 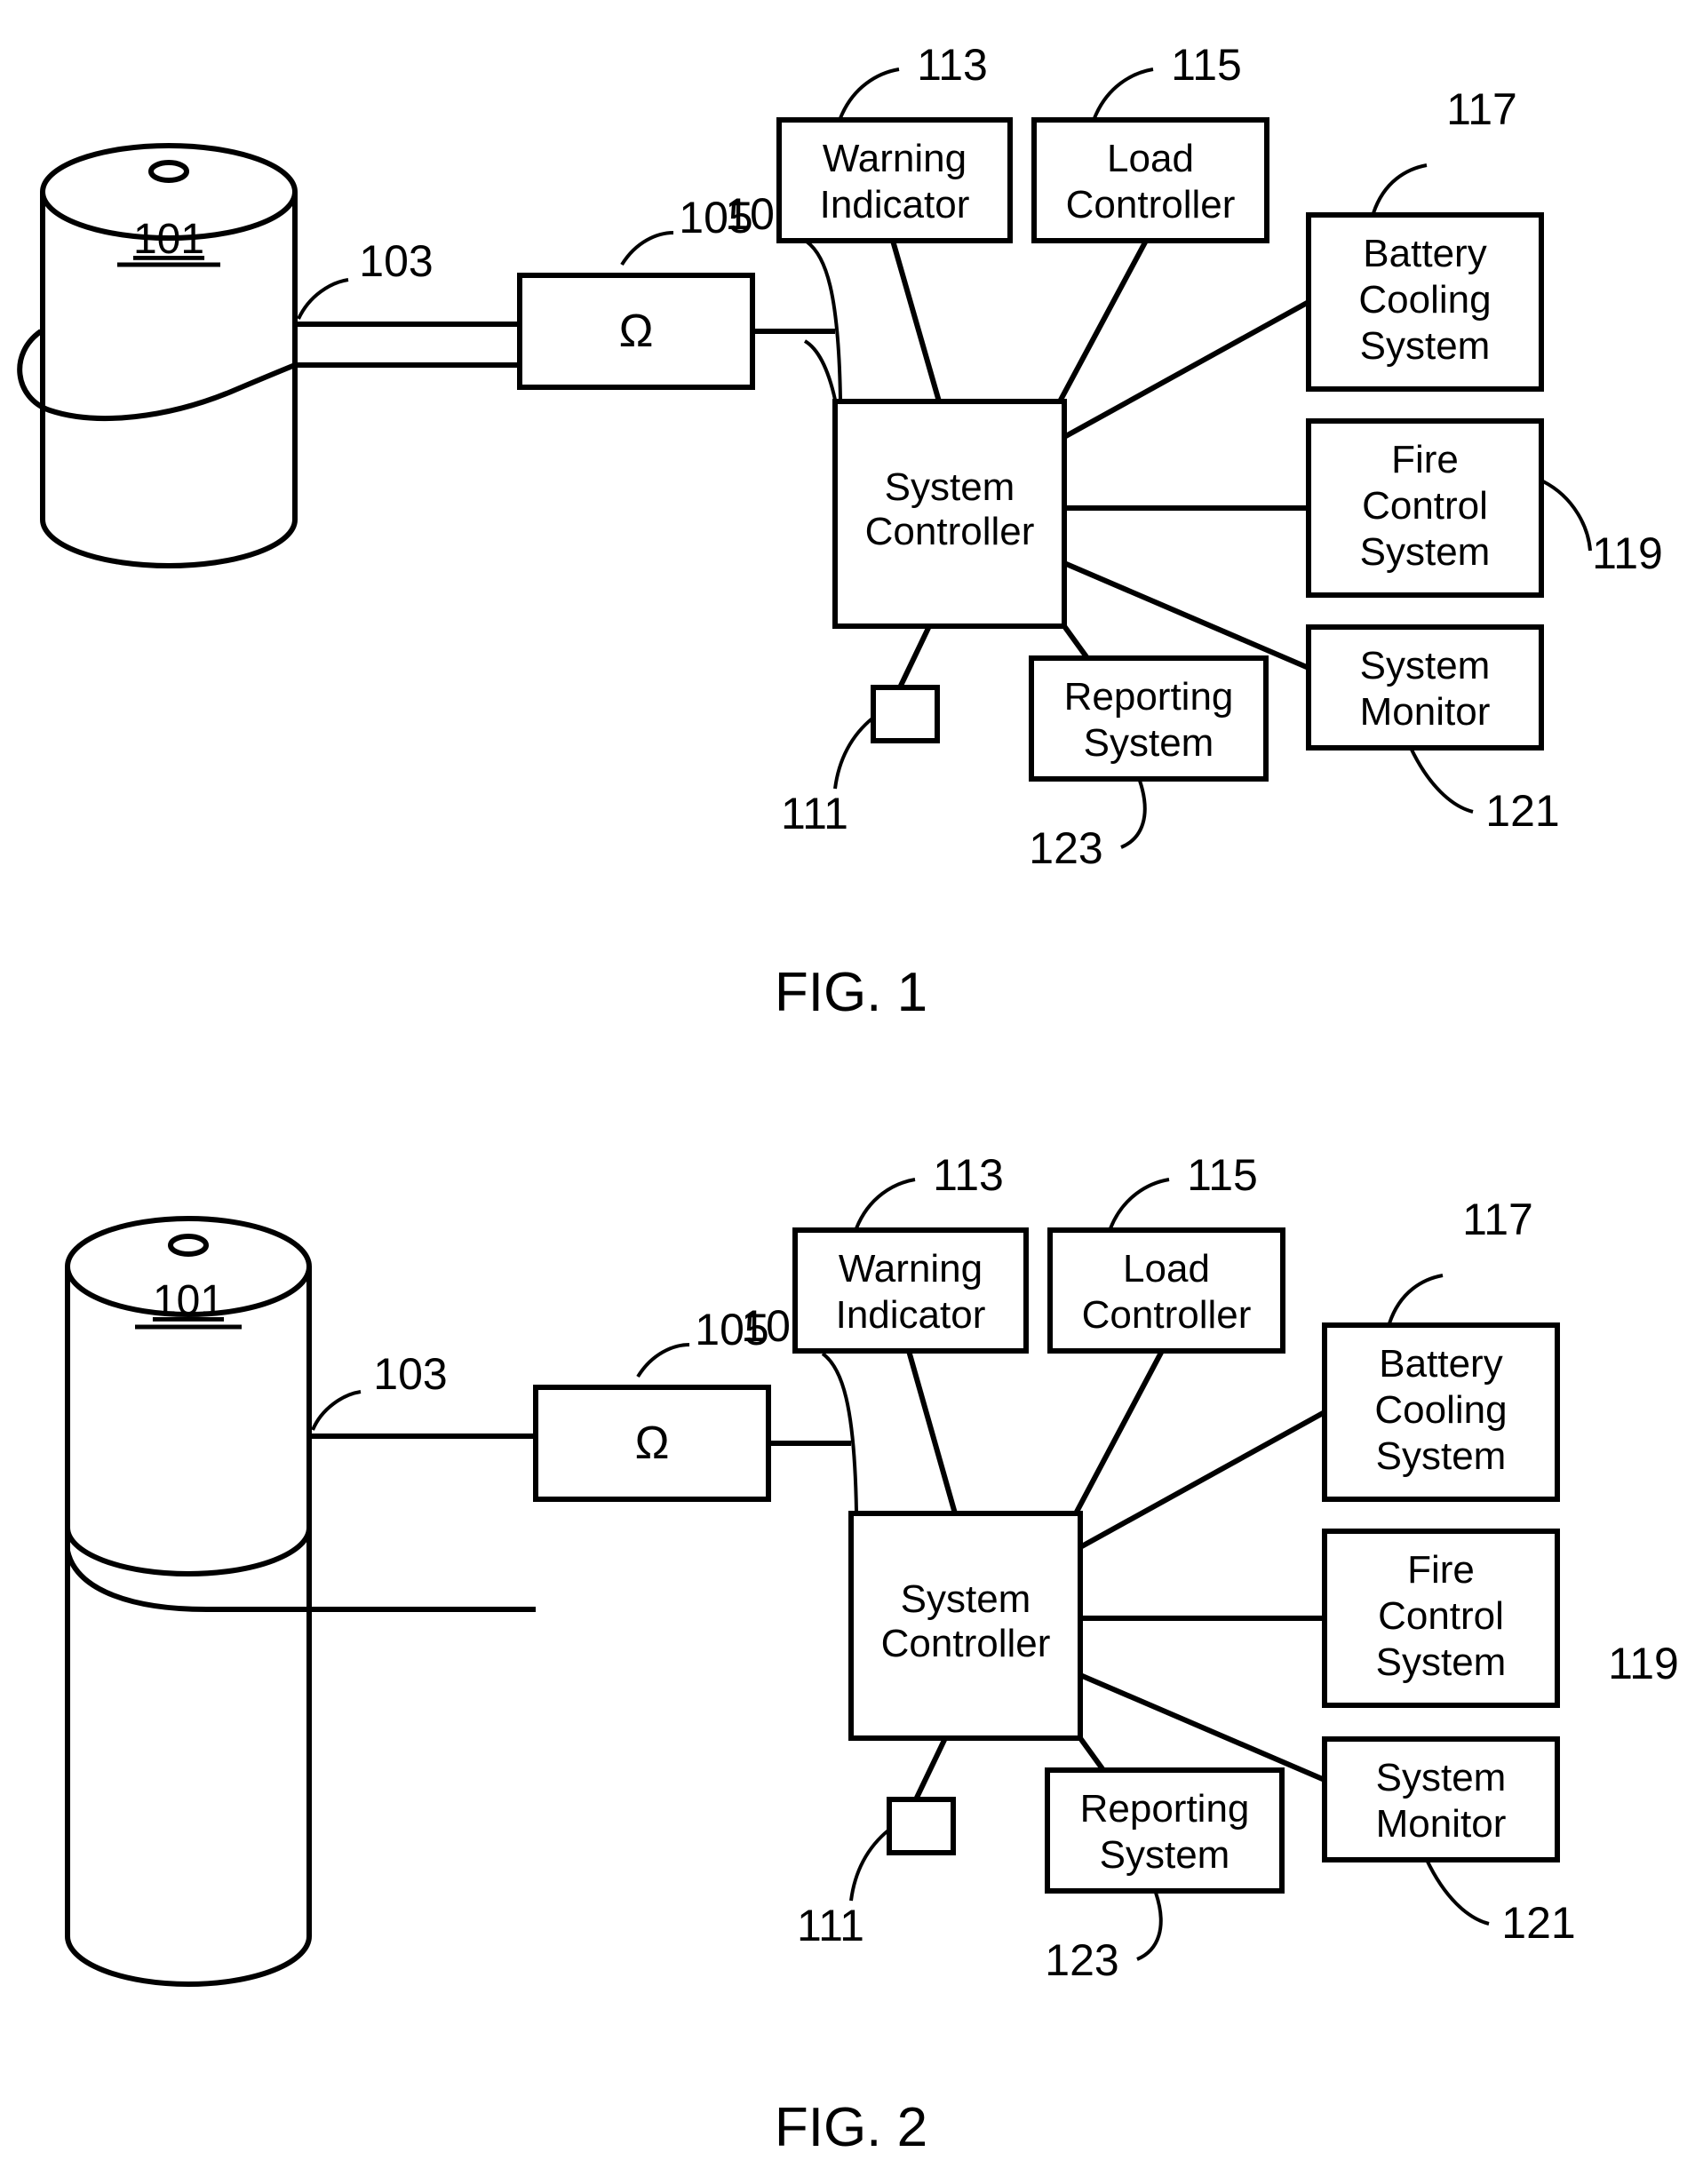 What do you see at coordinates (1202, 1727) in the screenshot?
I see `link-monitor-controller-fig2` at bounding box center [1202, 1727].